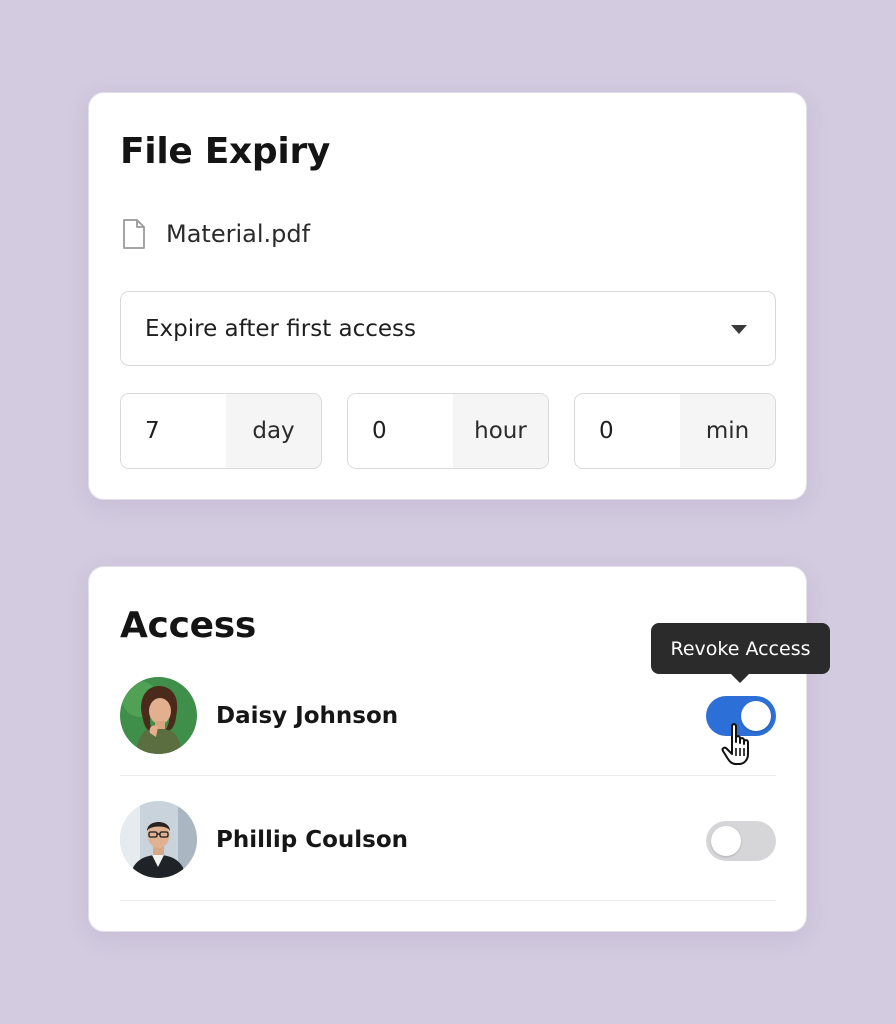 This screenshot has height=1024, width=896. I want to click on person-name: Phillip Coulson, so click(312, 840).